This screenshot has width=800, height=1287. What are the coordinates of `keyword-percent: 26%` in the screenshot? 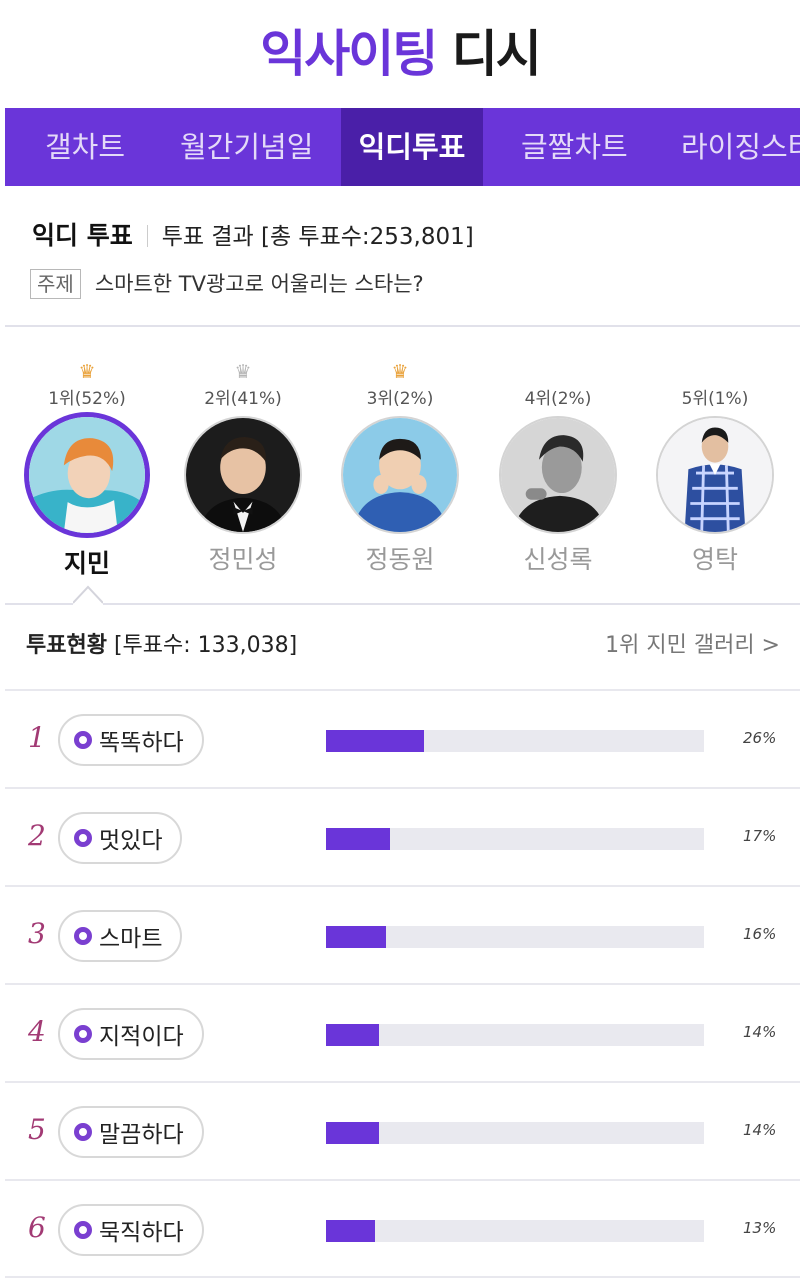 It's located at (760, 738).